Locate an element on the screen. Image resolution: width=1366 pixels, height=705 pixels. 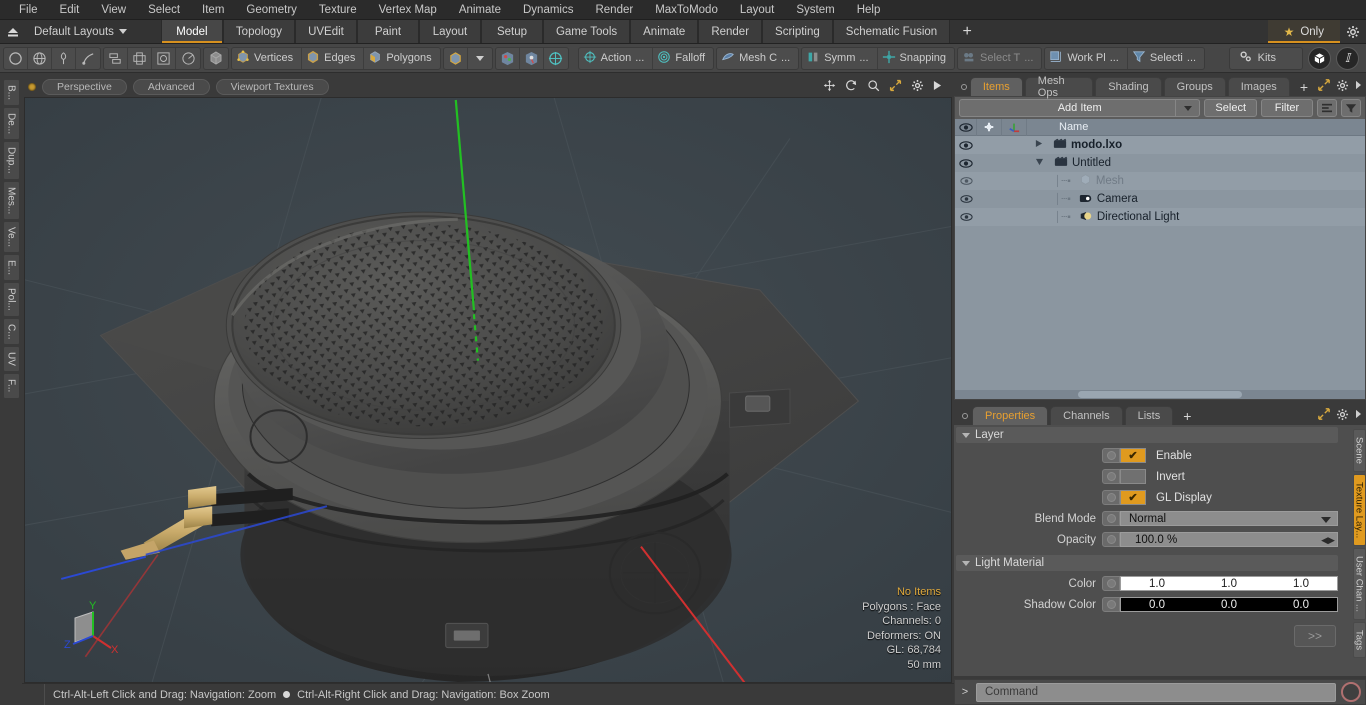
snapping-button: Snapping is located at coordinates (916, 58).